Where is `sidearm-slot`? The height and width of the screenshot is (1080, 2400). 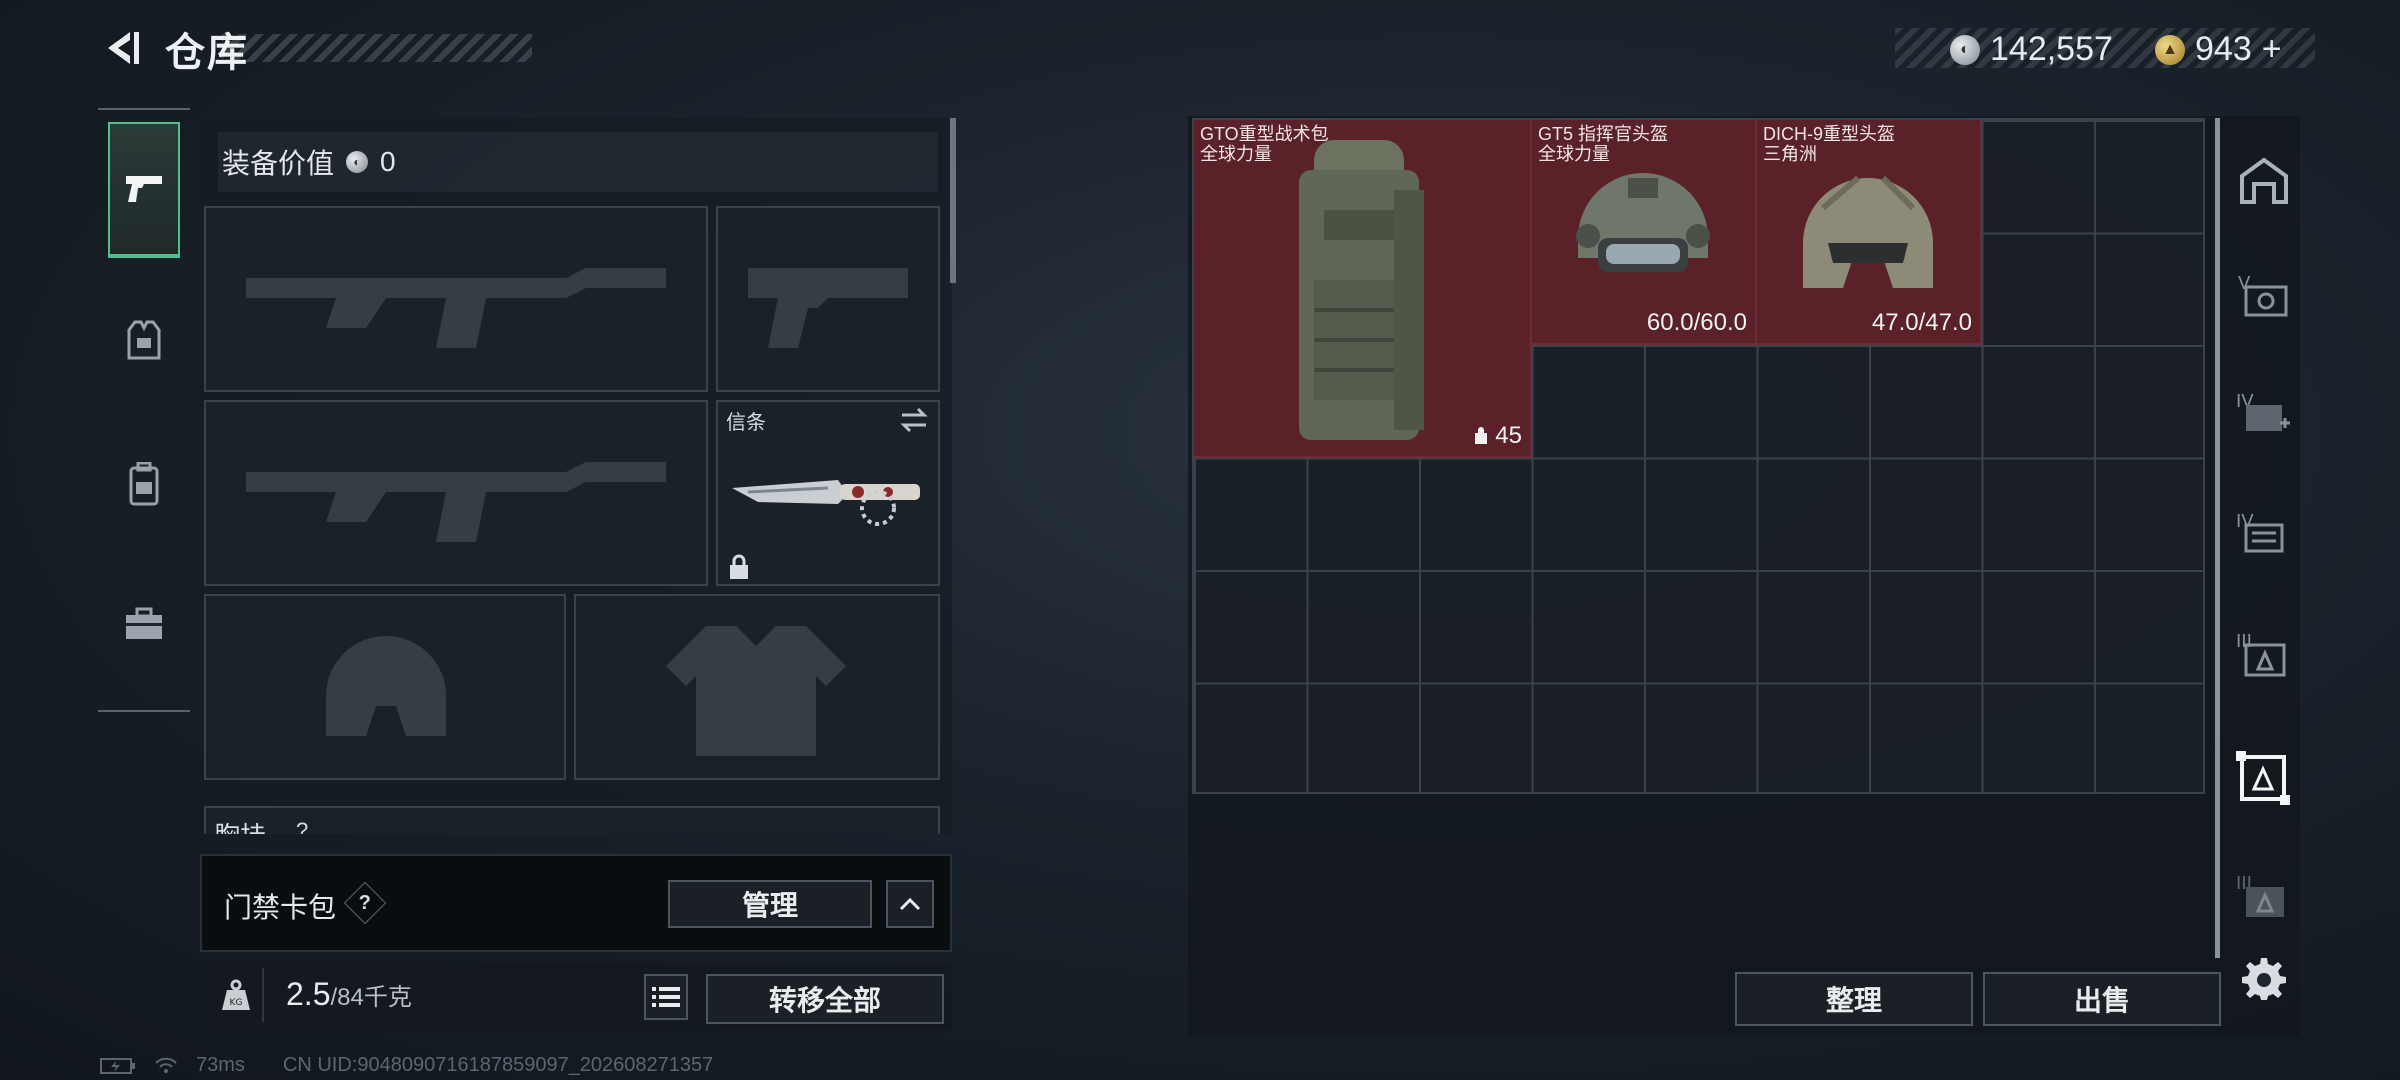 sidearm-slot is located at coordinates (828, 299).